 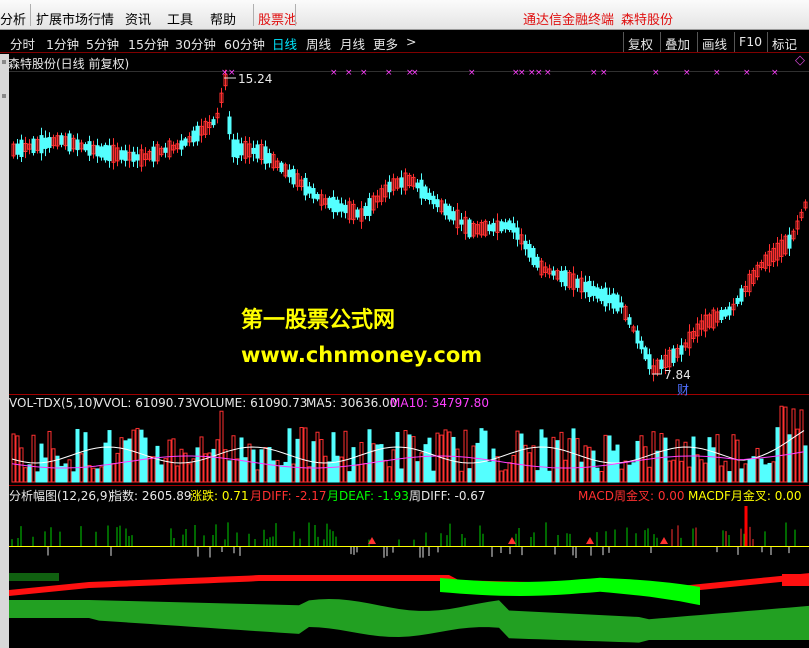 What do you see at coordinates (439, 403) in the screenshot?
I see `ma10-value: MA10: 34797.80` at bounding box center [439, 403].